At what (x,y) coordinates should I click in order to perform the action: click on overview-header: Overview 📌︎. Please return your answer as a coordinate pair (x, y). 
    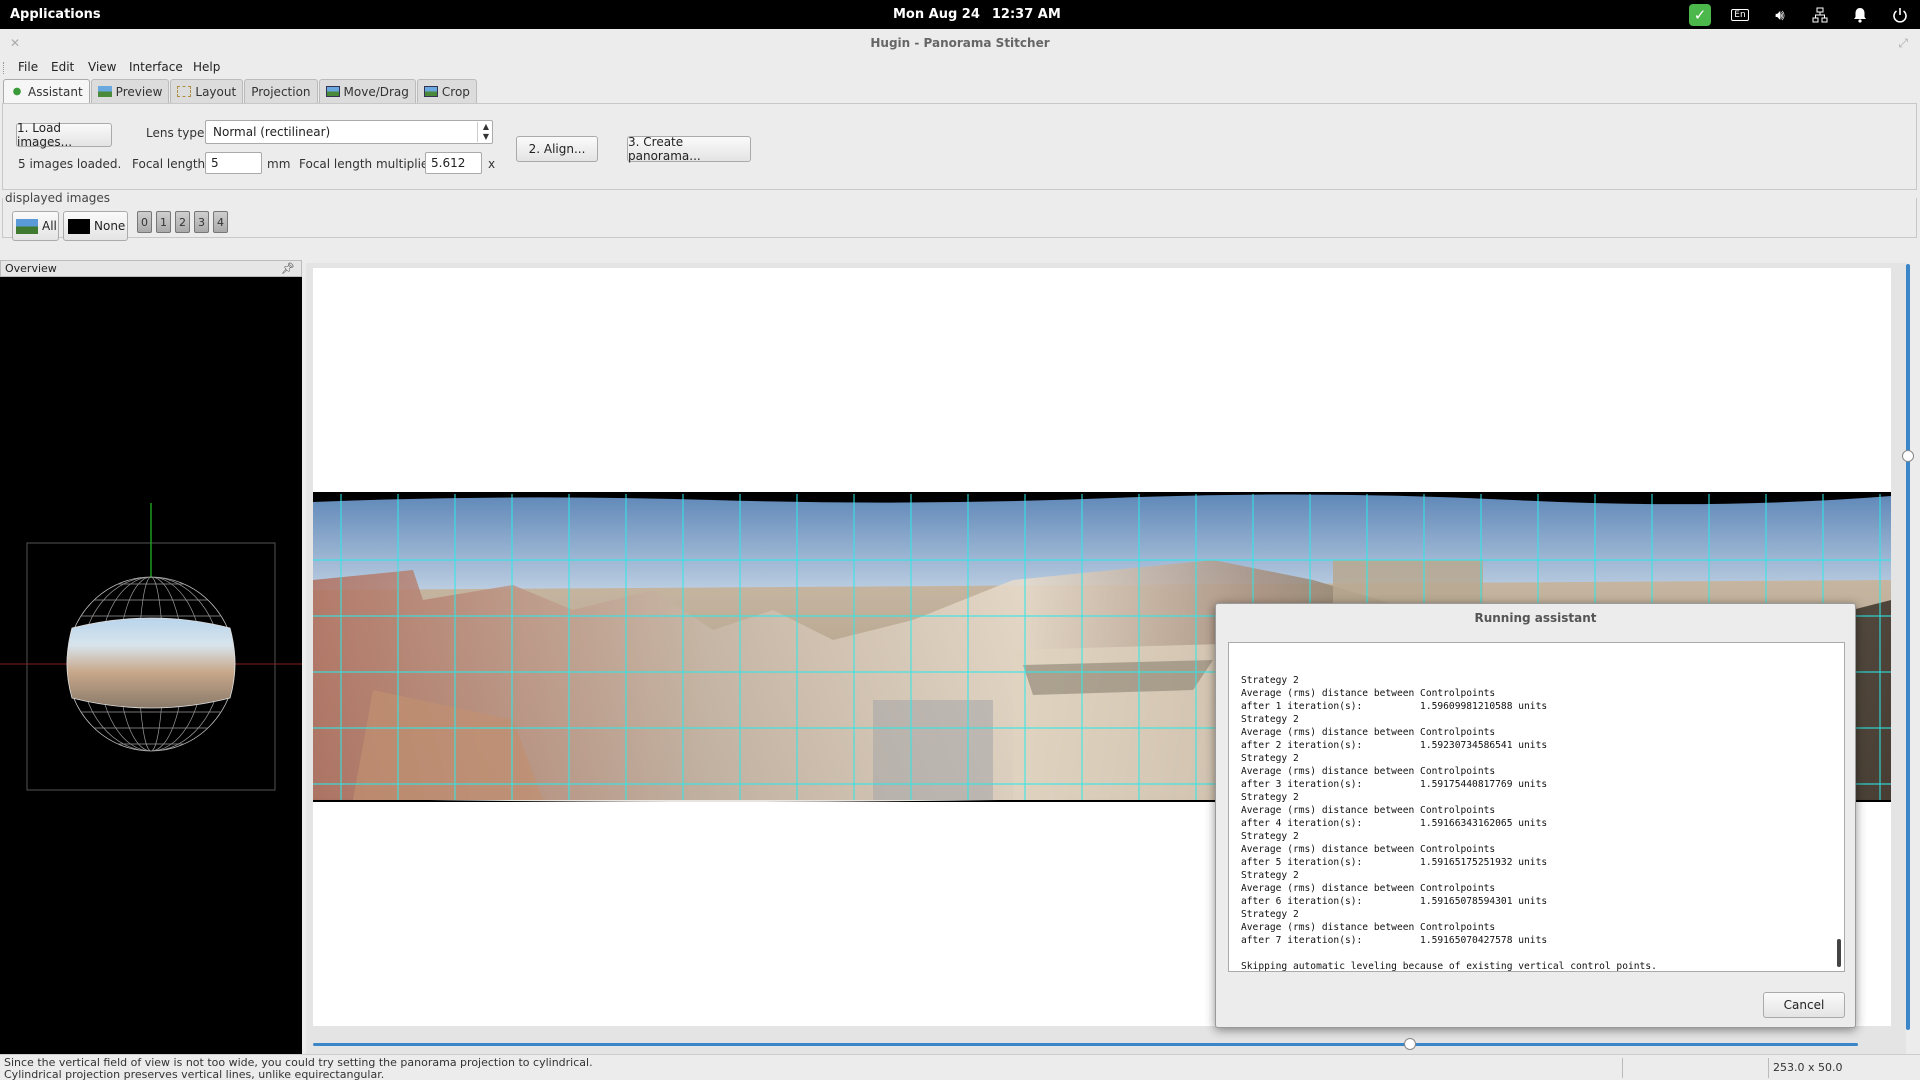
    Looking at the image, I should click on (151, 268).